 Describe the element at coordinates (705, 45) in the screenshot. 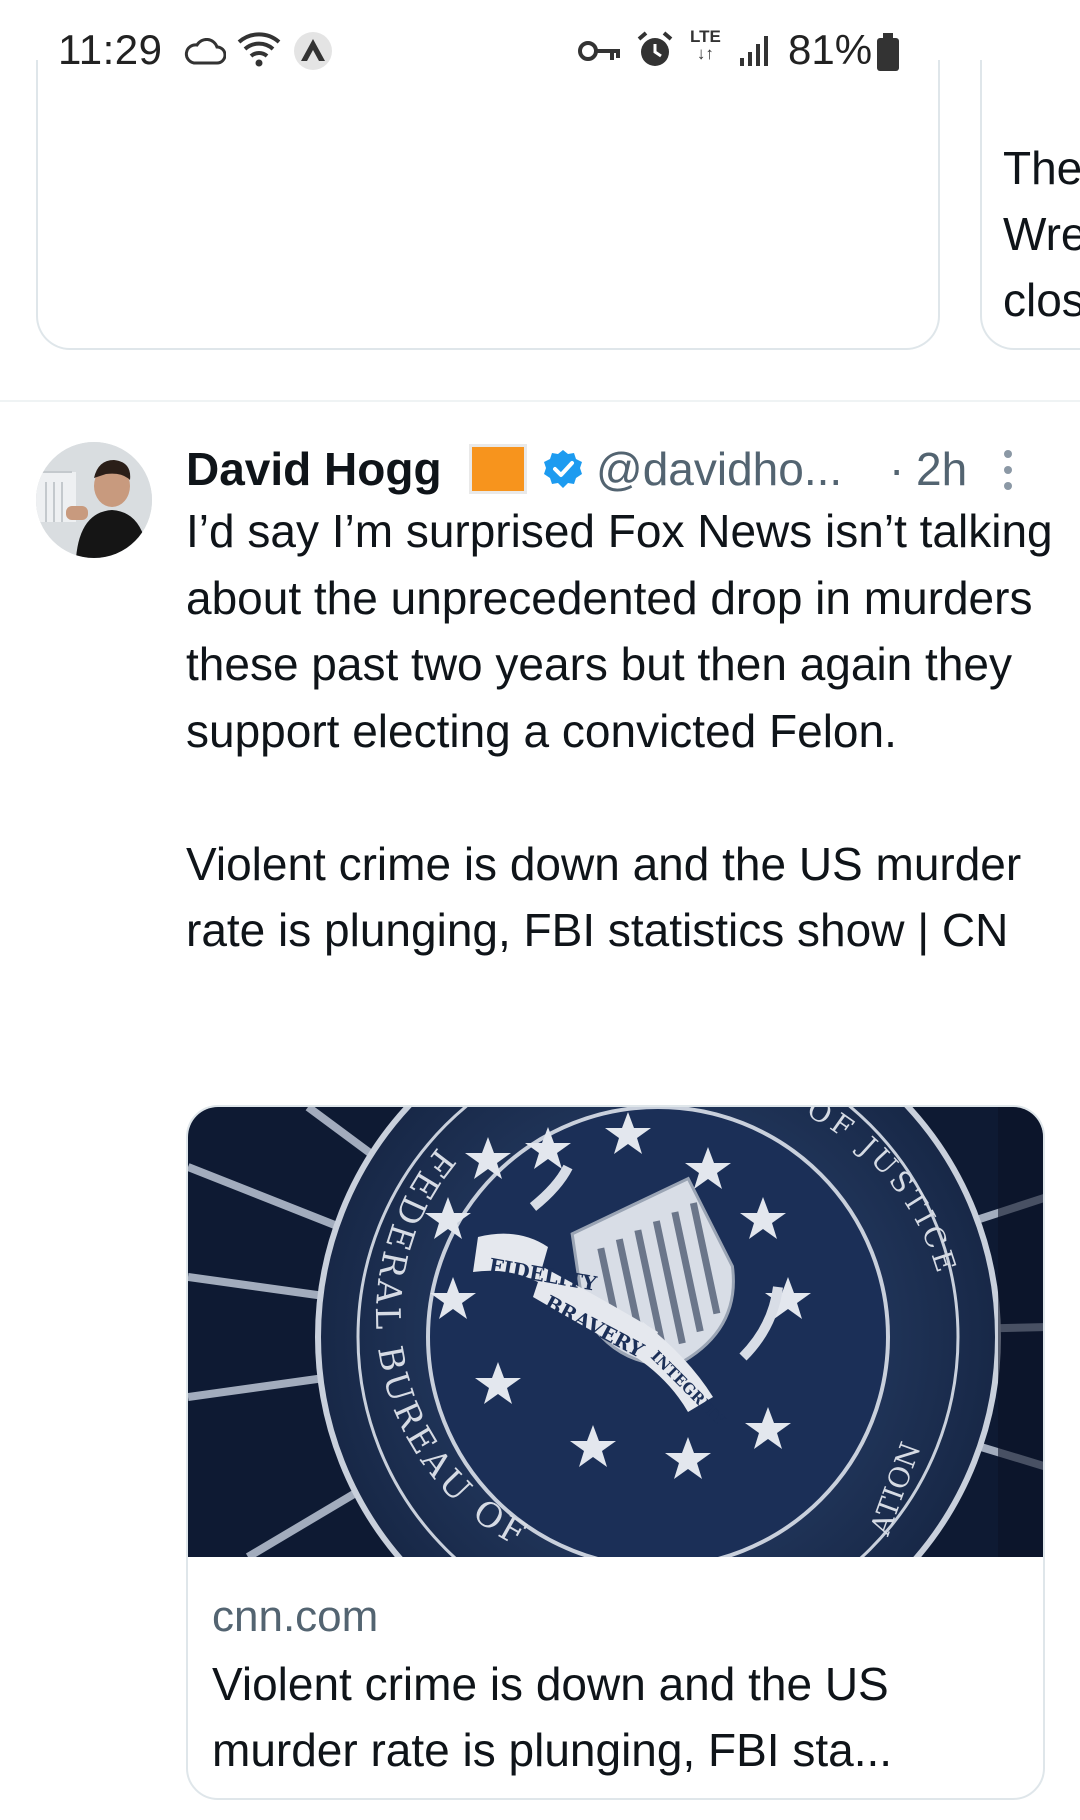

I see `network-type: LTE ↓↑` at that location.